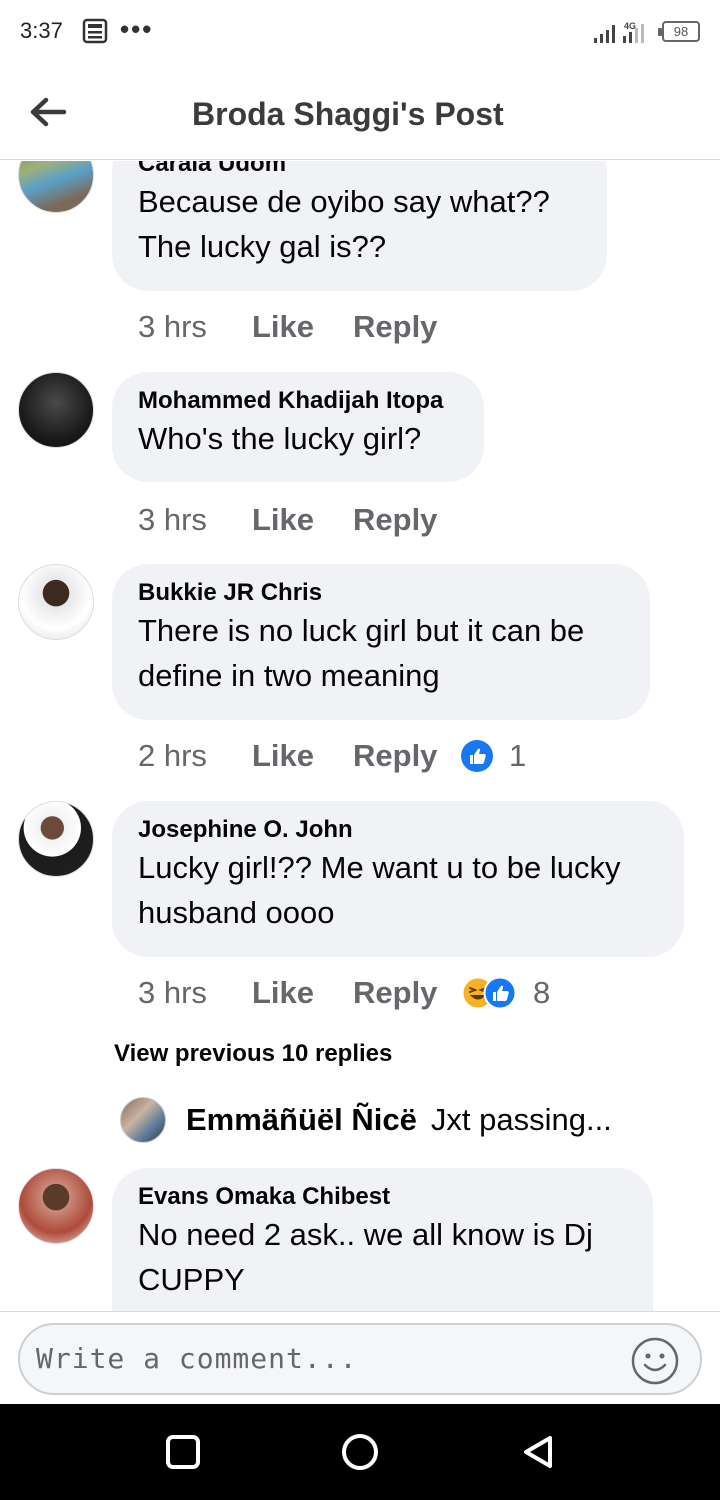  I want to click on comment-text: Lucky girl!?? Me want u to be lucky, so click(379, 867).